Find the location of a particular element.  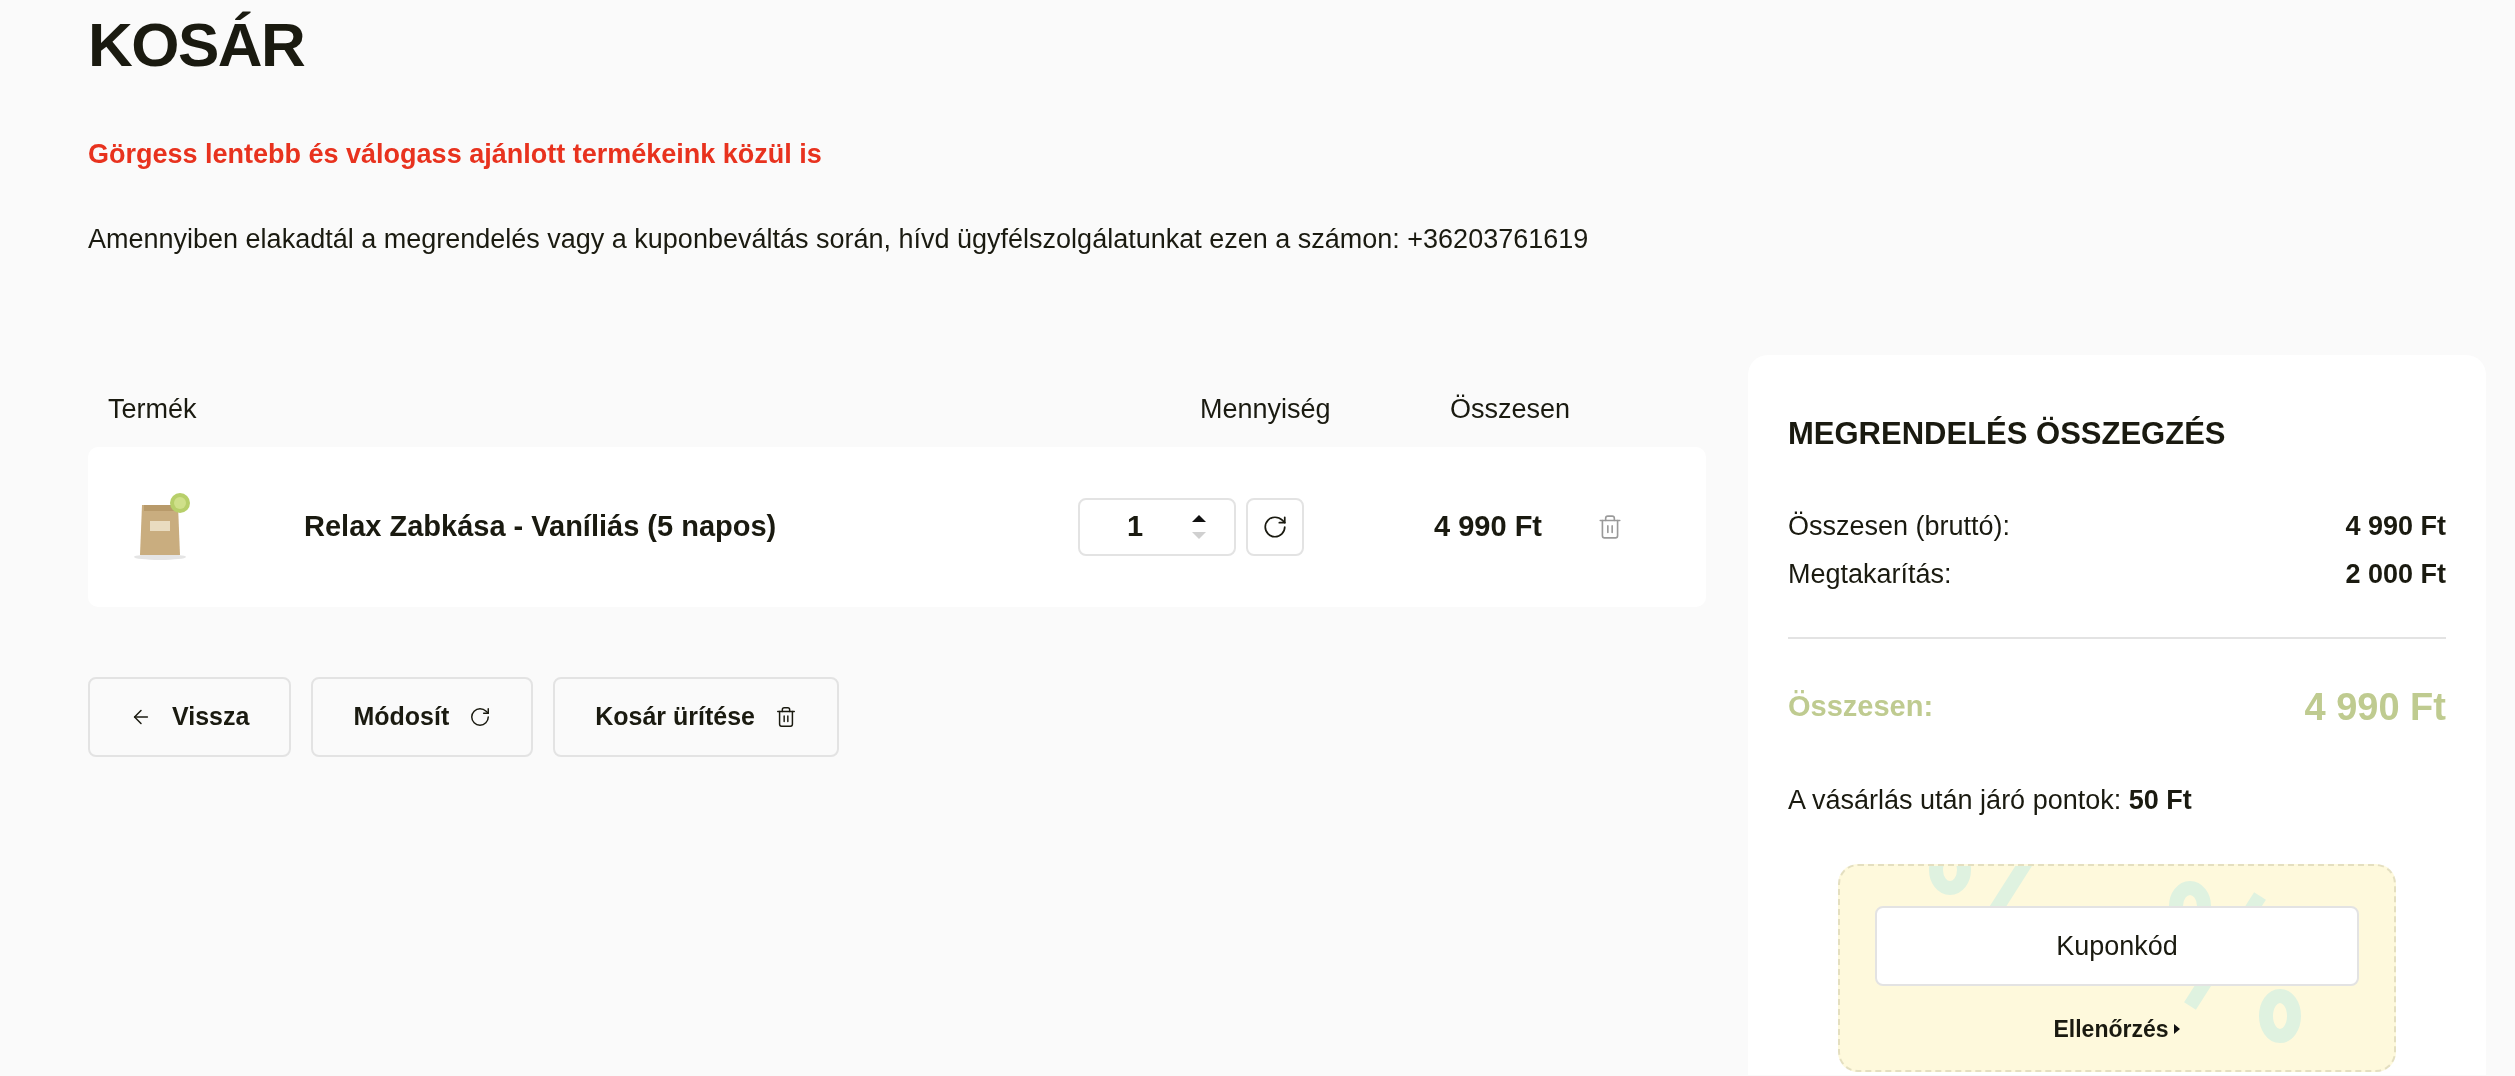

column-header: Termék is located at coordinates (153, 409).